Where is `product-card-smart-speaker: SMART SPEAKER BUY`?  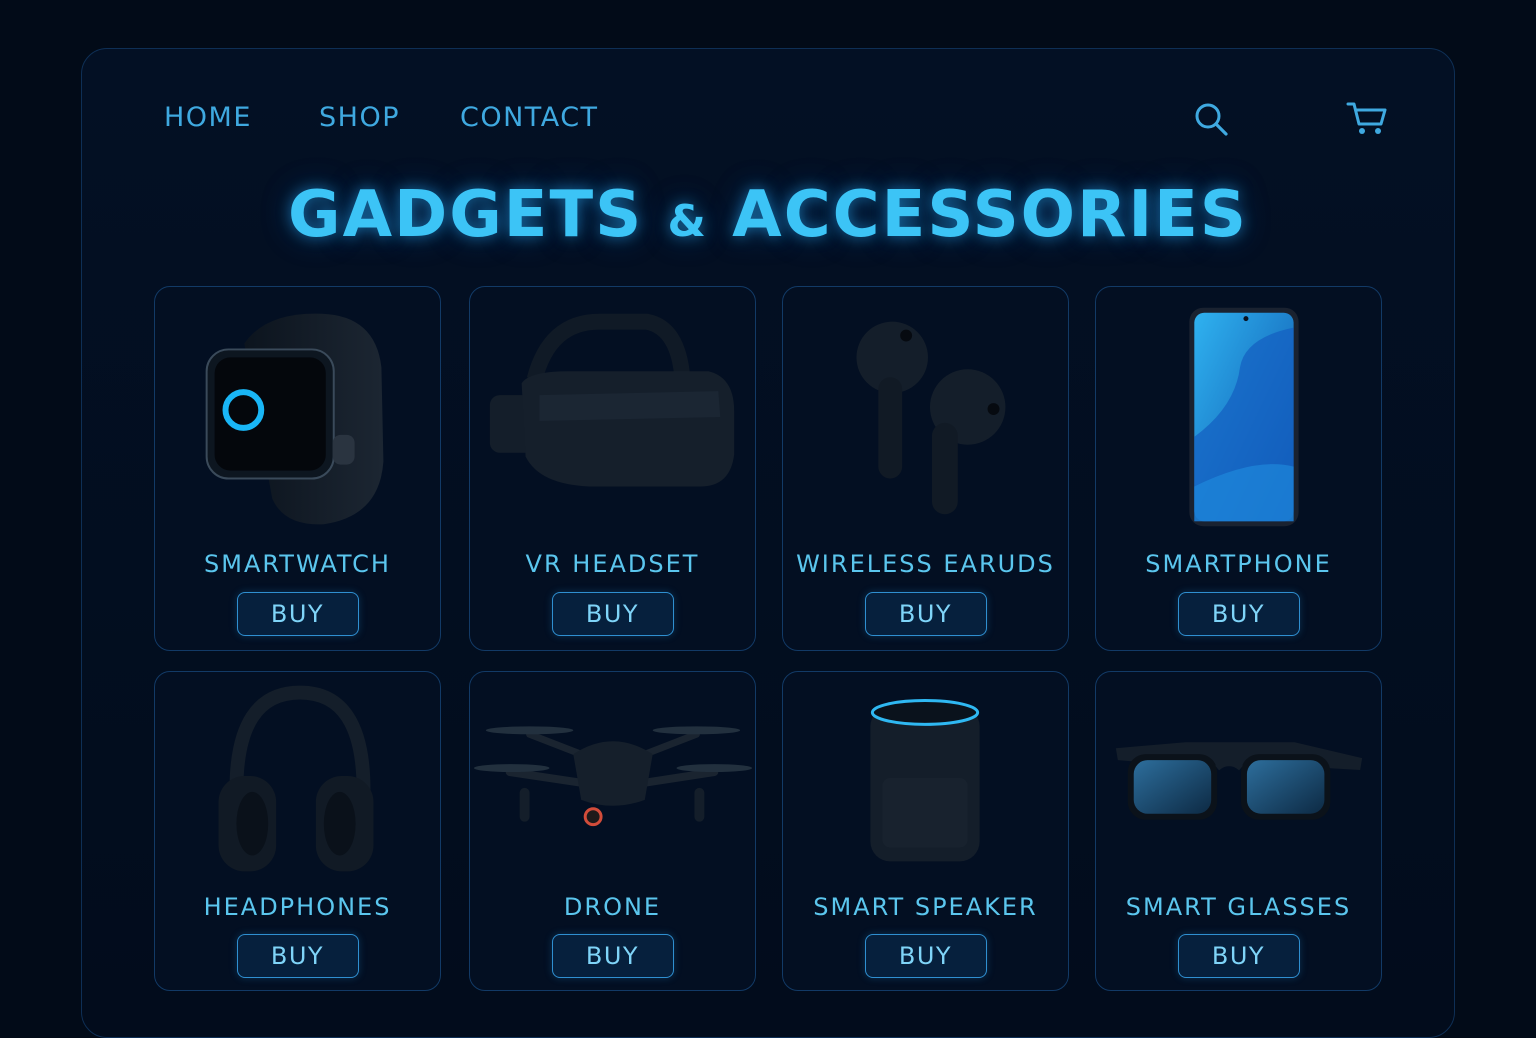 product-card-smart-speaker: SMART SPEAKER BUY is located at coordinates (925, 831).